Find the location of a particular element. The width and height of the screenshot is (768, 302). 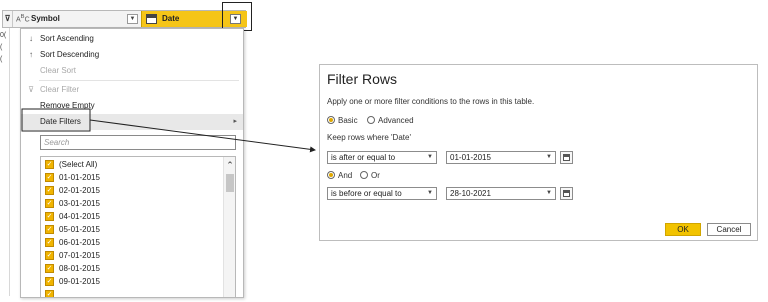

select-value: is before or equal to is located at coordinates (366, 193).